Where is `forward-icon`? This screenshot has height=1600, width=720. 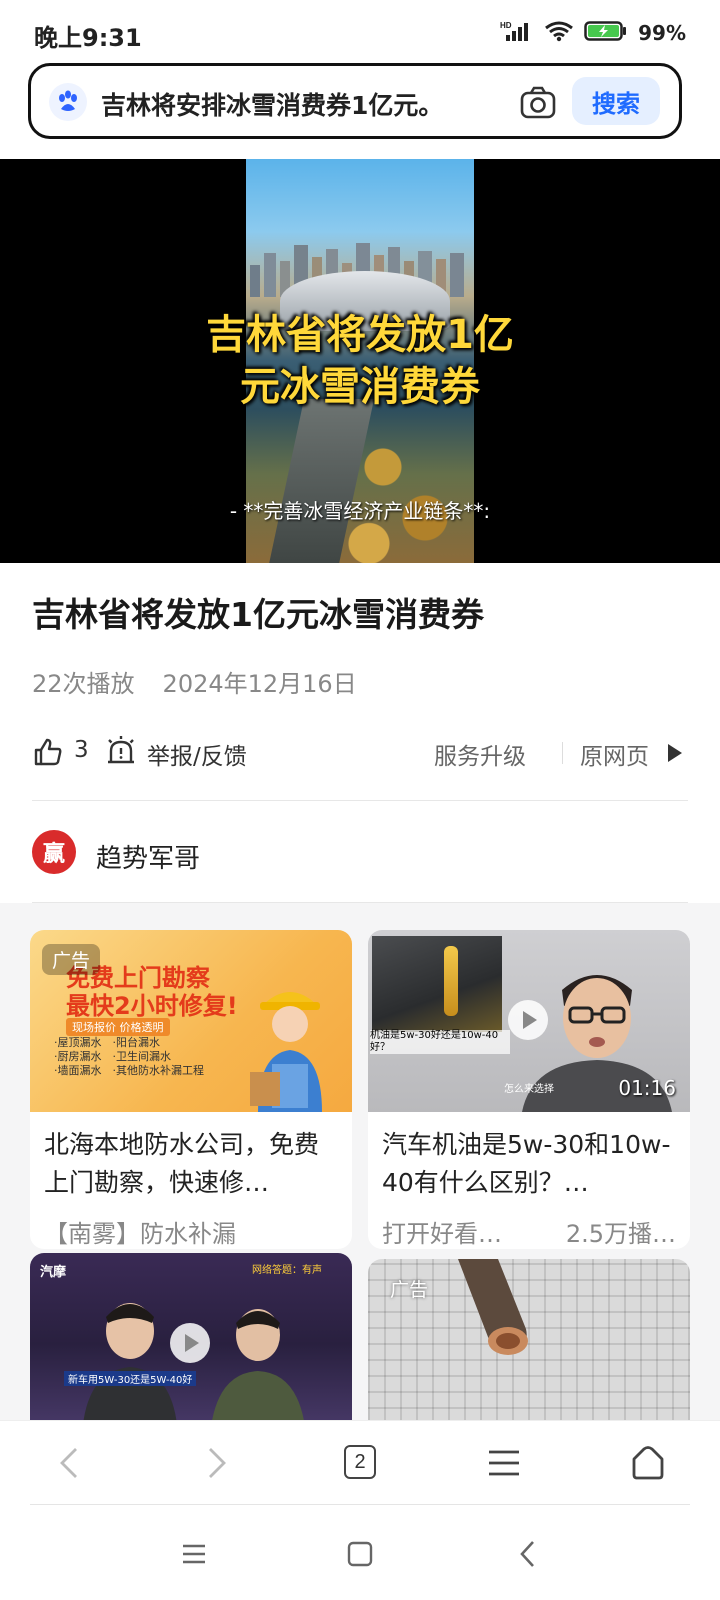 forward-icon is located at coordinates (216, 1463).